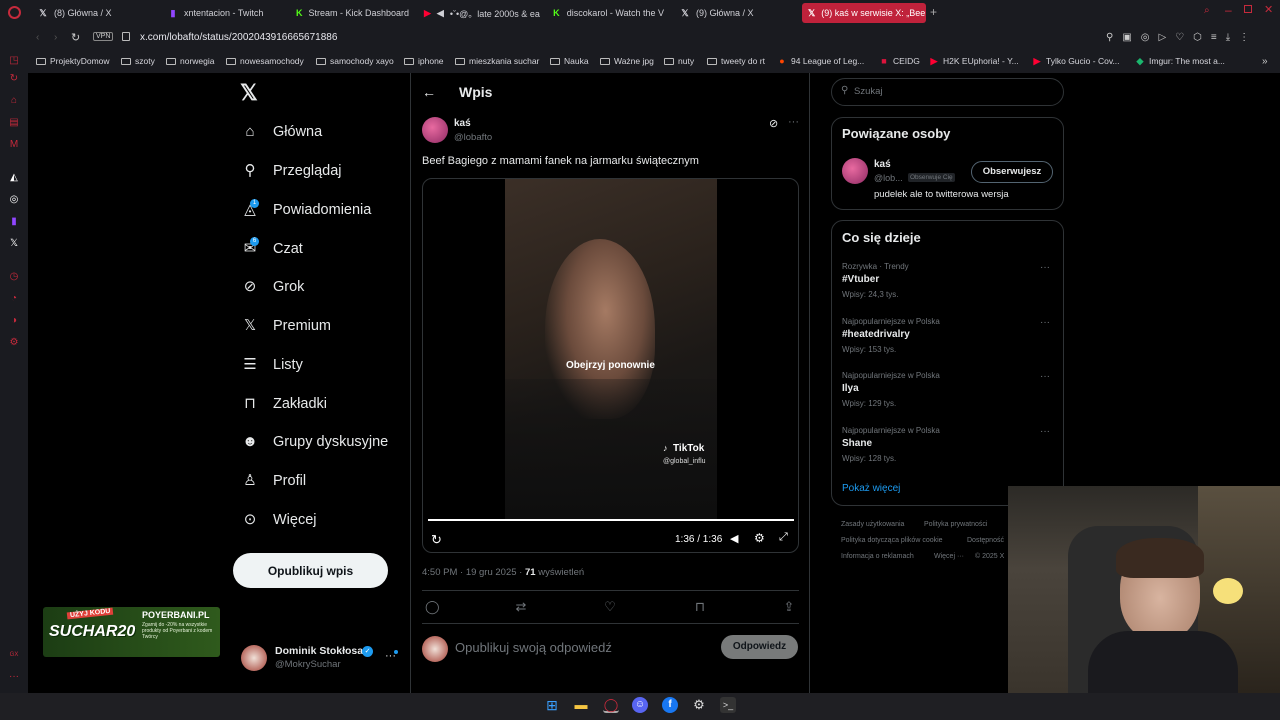 The height and width of the screenshot is (720, 1280). I want to click on video-progress-bar, so click(611, 520).